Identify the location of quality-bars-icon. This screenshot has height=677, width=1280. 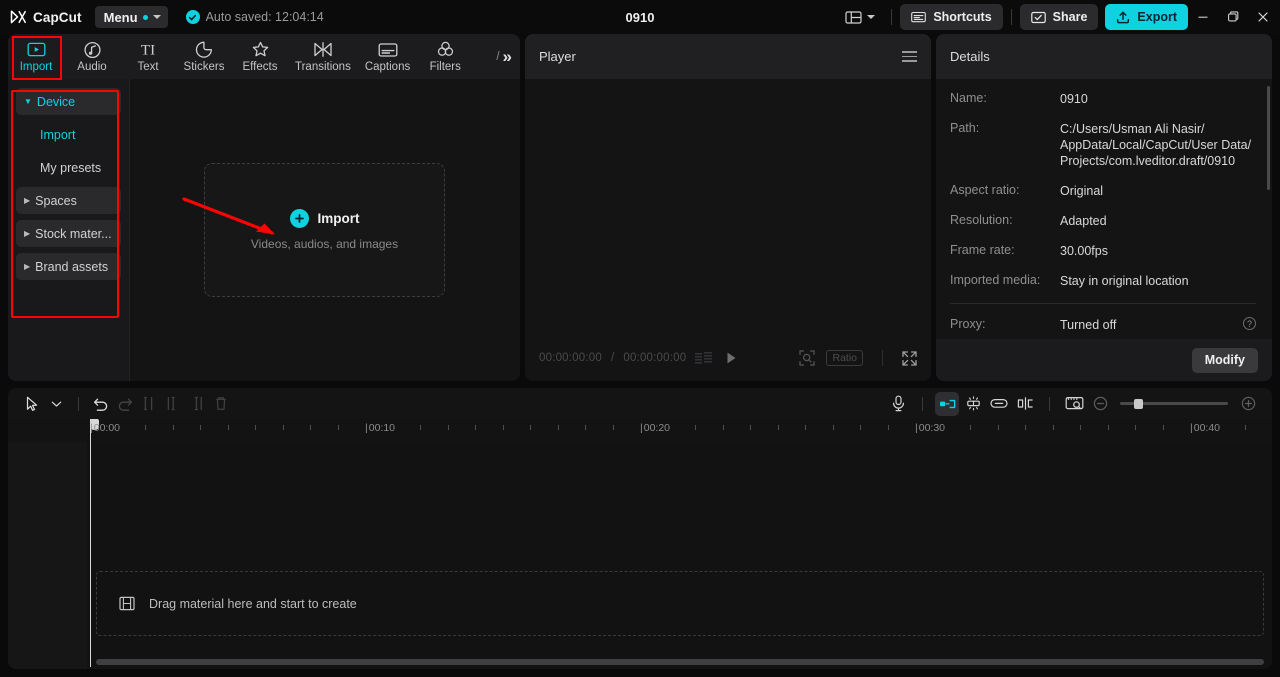
(705, 358).